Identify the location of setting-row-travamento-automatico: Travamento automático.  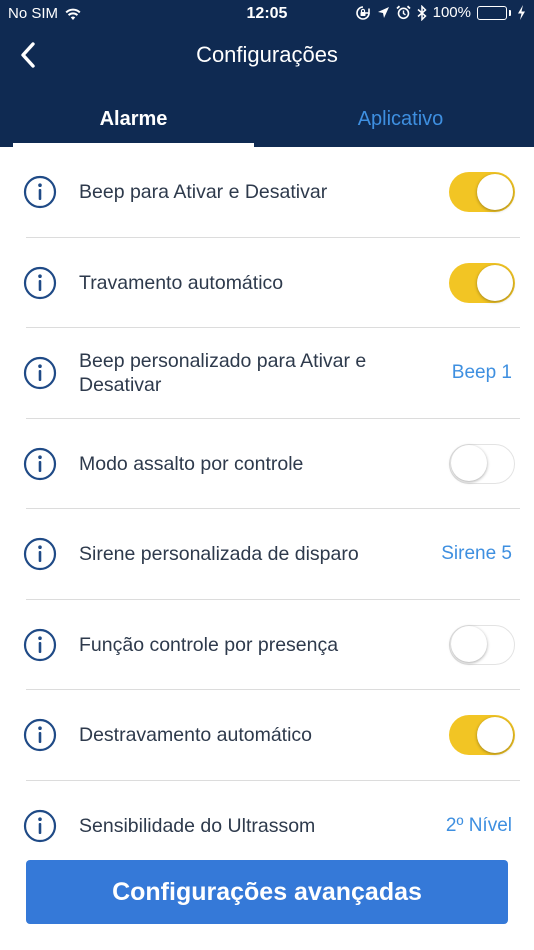
(267, 283).